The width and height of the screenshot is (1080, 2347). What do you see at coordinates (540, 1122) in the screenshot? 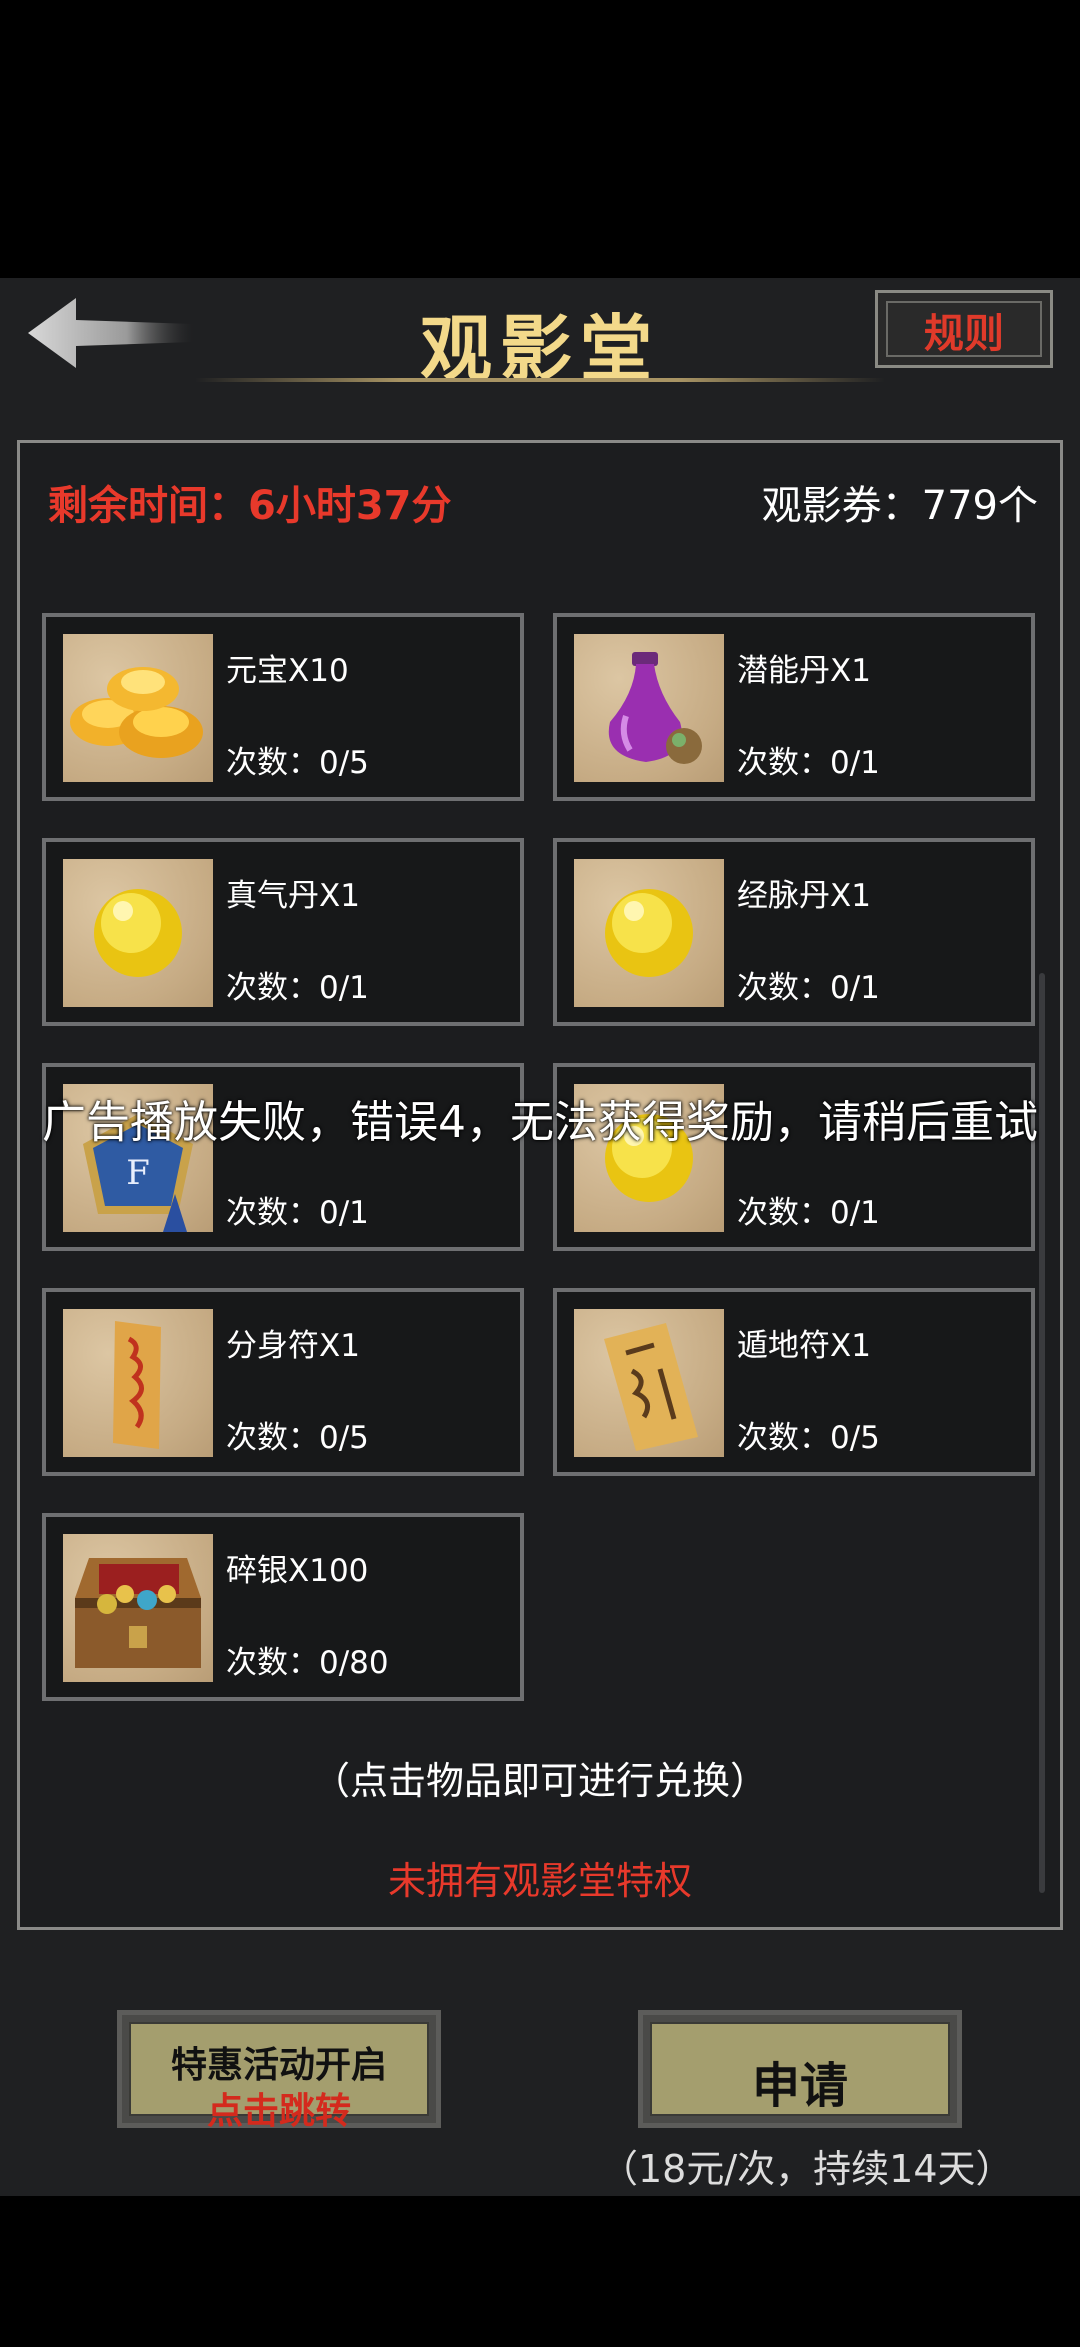
I see `error-toast: 广告播放失败，错误4，无法获得奖励，请稍后重试` at bounding box center [540, 1122].